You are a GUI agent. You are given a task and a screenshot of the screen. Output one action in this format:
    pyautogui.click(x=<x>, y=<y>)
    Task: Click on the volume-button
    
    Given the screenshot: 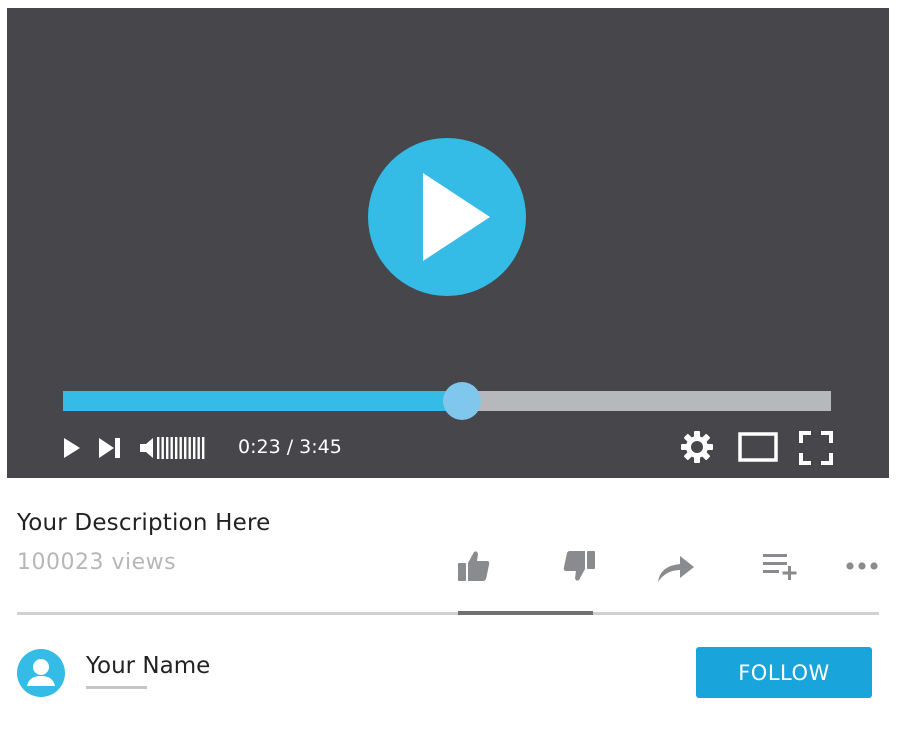 What is the action you would take?
    pyautogui.click(x=174, y=450)
    